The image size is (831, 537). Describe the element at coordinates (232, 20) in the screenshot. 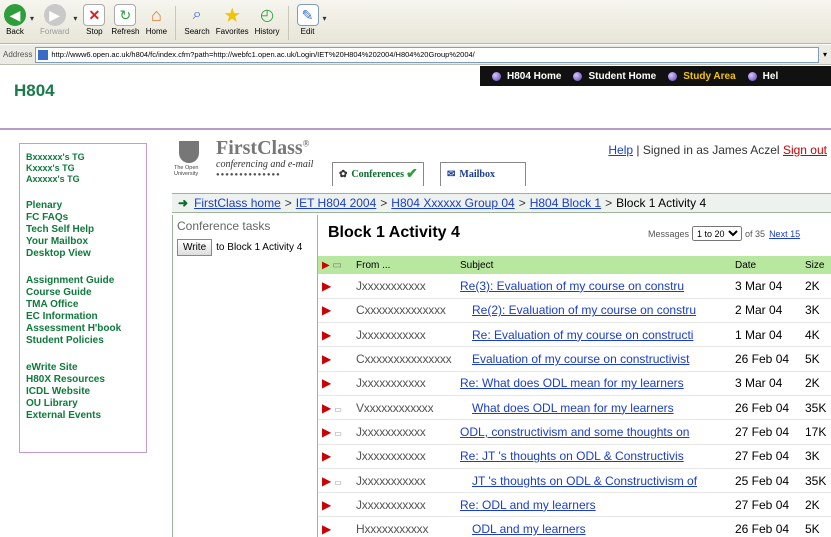

I see `favorites-button: ★ Favorites` at that location.